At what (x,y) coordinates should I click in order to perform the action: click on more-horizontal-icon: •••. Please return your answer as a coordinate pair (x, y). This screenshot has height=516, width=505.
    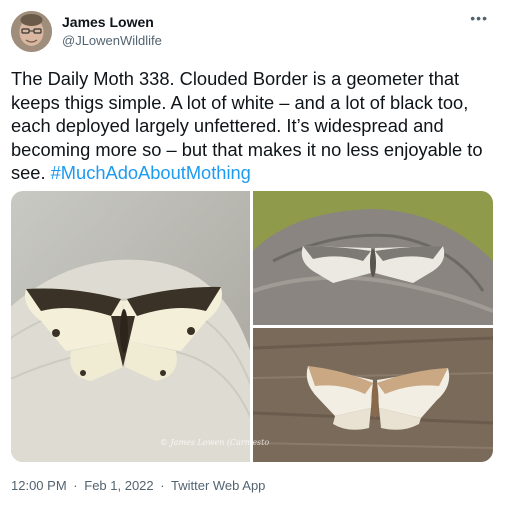
    Looking at the image, I should click on (479, 18).